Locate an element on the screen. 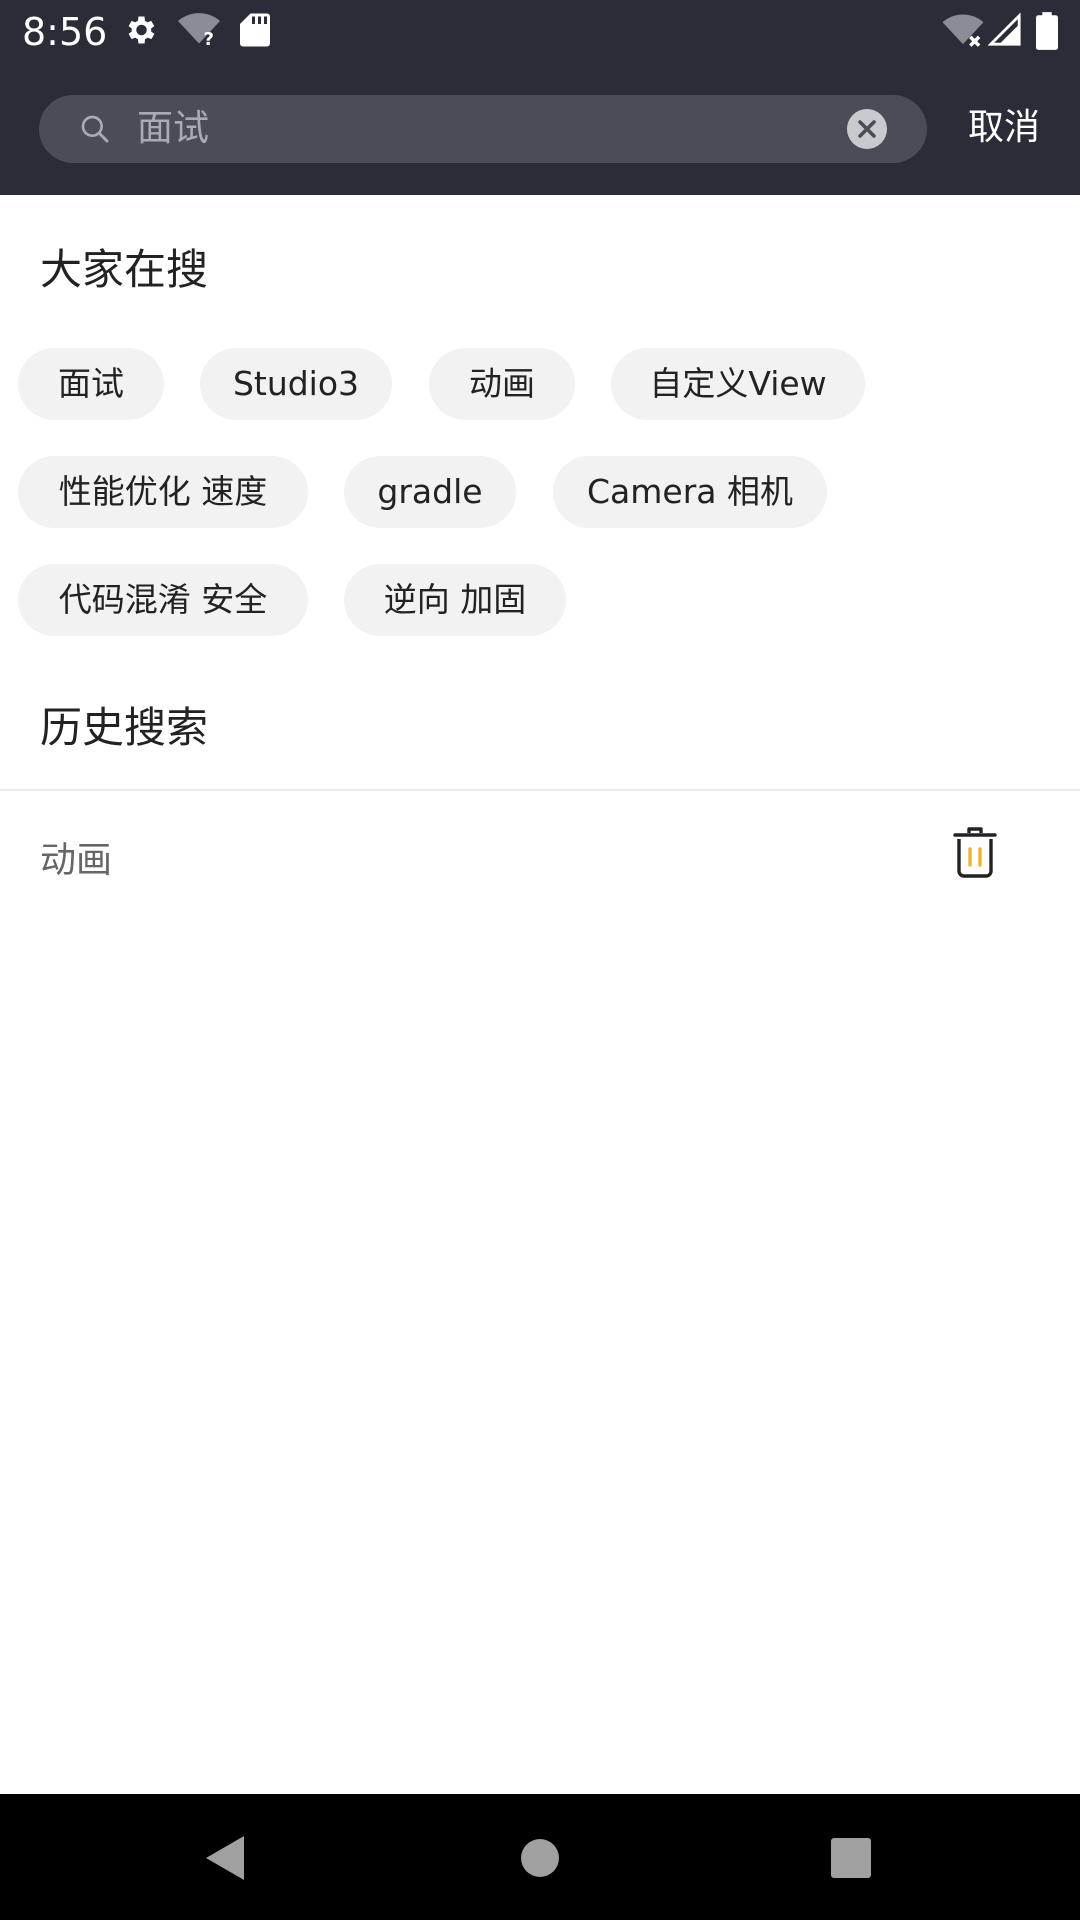  hot-searches-title: 大家在搜 is located at coordinates (124, 269).